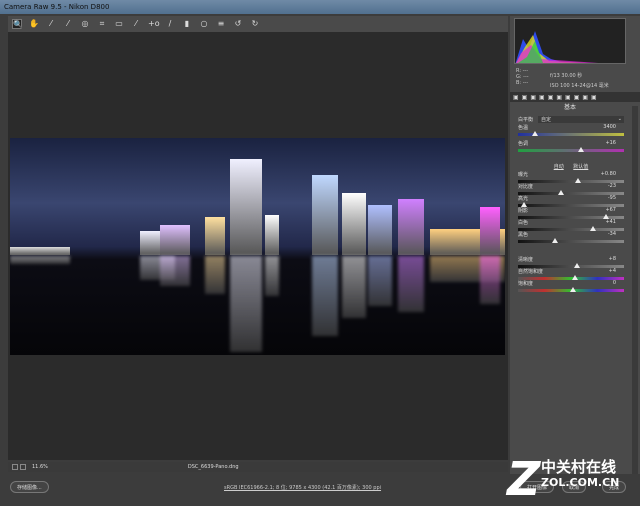 The height and width of the screenshot is (506, 640). I want to click on slider-4: 高光 -95, so click(571, 201).